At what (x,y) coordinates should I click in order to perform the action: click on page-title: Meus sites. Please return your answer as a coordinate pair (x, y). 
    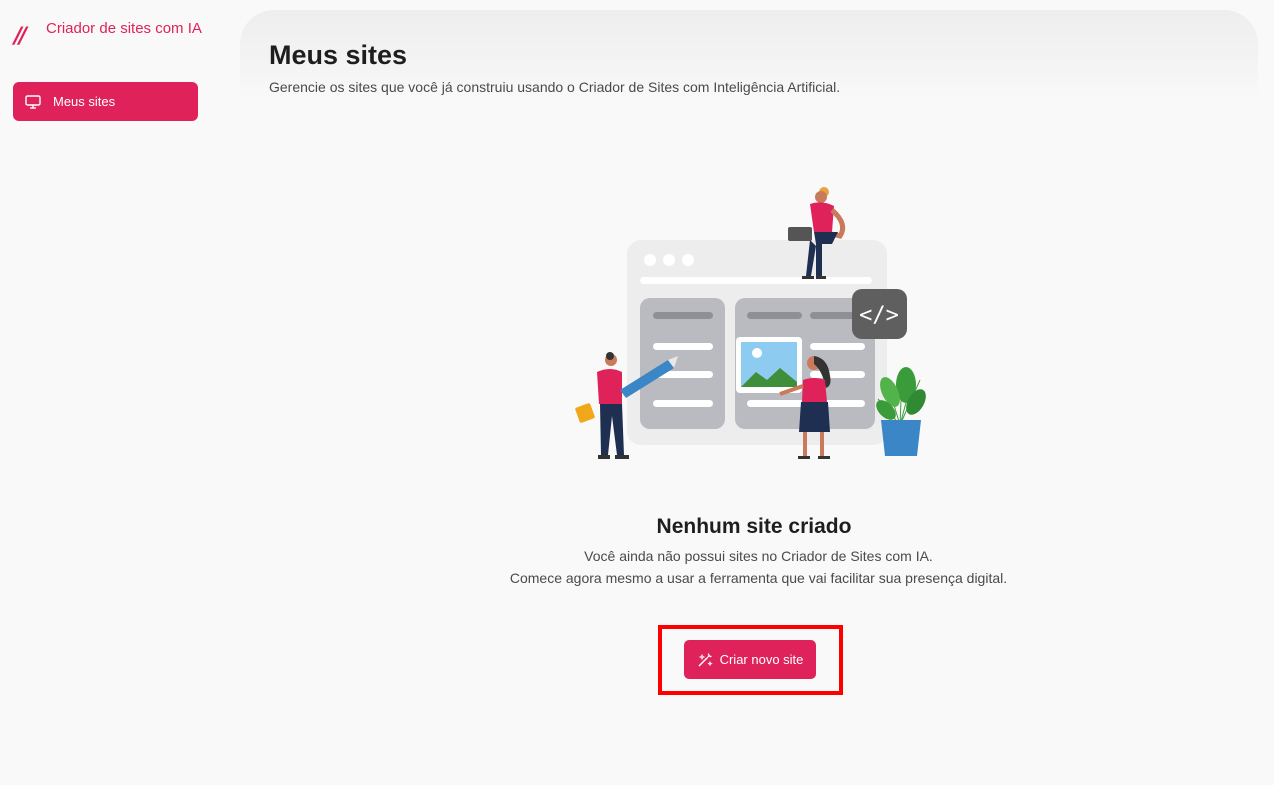
    Looking at the image, I should click on (338, 55).